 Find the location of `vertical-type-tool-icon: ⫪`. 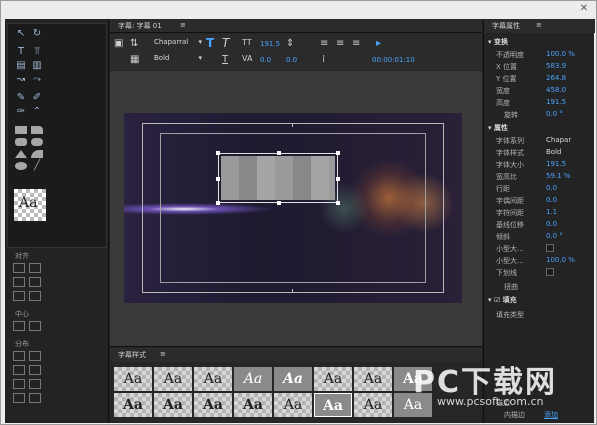

vertical-type-tool-icon: ⫪ is located at coordinates (37, 52).